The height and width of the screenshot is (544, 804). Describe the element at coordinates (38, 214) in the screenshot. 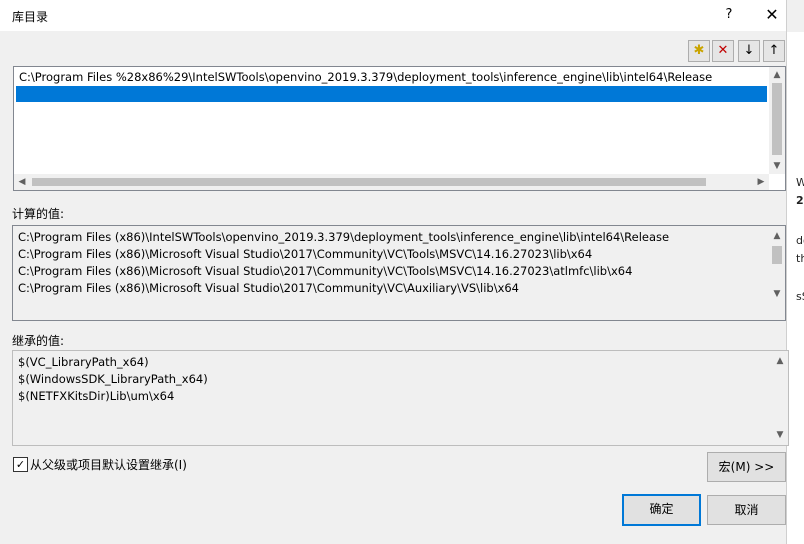

I see `evaluated-value-label: 计算的值:` at that location.